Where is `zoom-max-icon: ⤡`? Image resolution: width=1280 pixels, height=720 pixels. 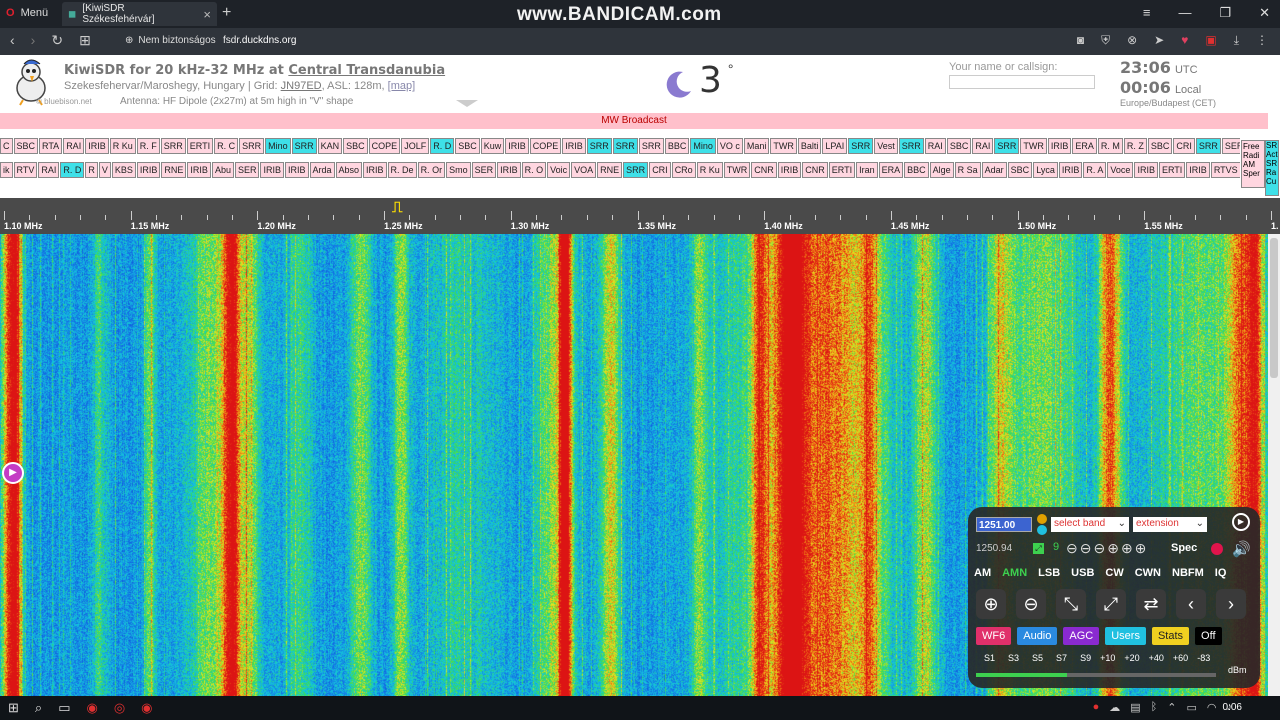 zoom-max-icon: ⤡ is located at coordinates (1071, 604).